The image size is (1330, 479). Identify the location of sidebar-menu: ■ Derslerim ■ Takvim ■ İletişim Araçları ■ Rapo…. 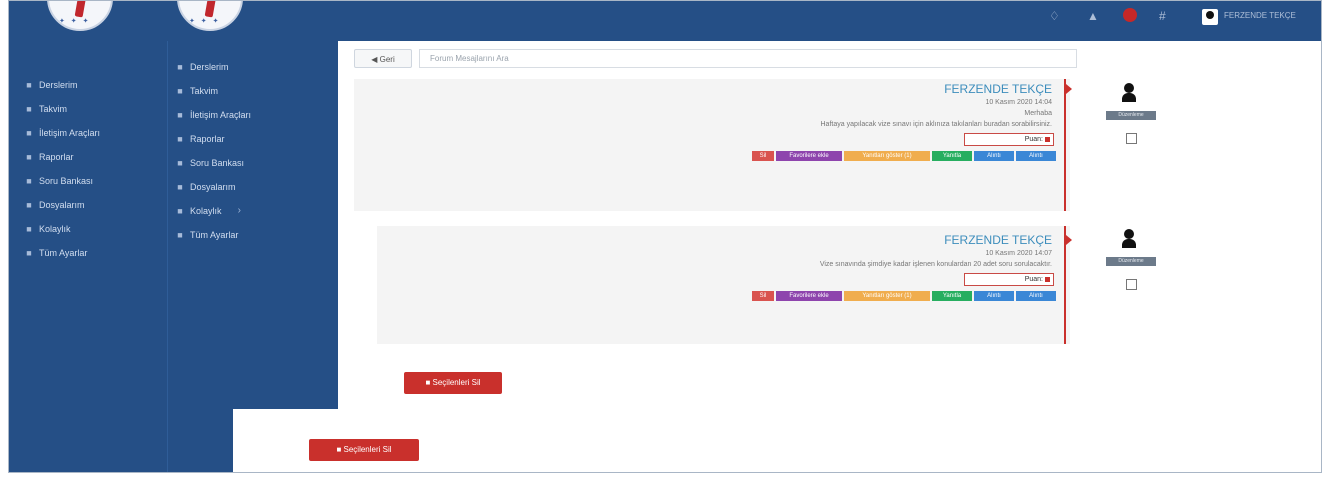
(61, 169).